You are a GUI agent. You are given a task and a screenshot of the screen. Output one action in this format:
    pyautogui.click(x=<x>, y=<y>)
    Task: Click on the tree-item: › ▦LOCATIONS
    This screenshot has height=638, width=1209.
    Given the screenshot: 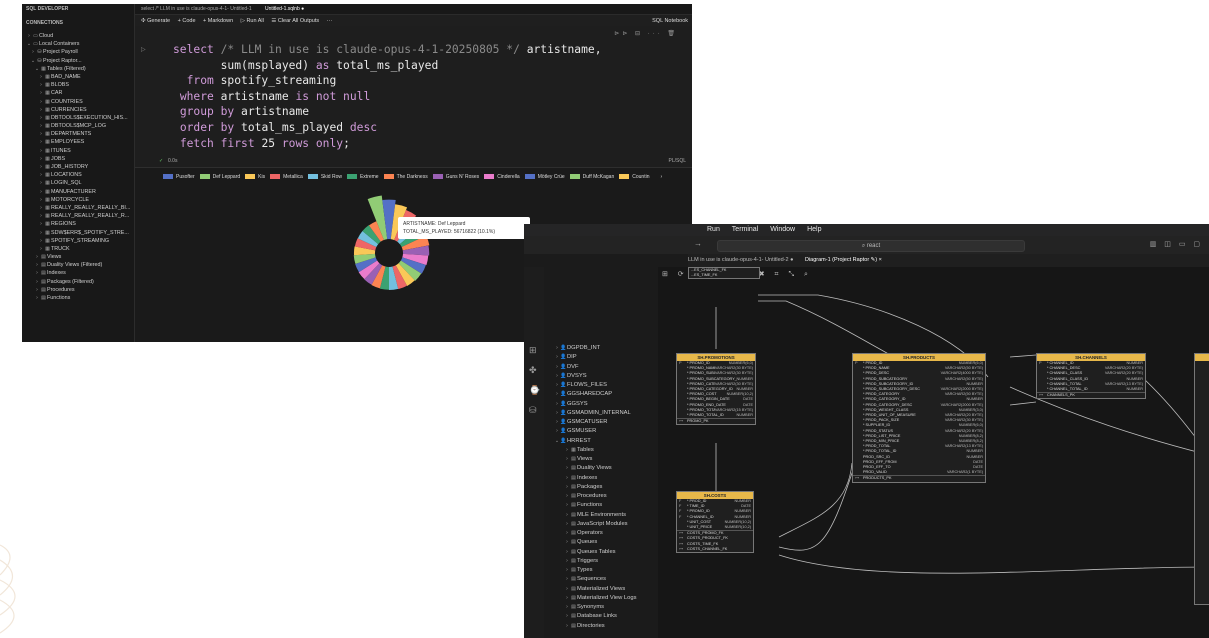 What is the action you would take?
    pyautogui.click(x=78, y=175)
    